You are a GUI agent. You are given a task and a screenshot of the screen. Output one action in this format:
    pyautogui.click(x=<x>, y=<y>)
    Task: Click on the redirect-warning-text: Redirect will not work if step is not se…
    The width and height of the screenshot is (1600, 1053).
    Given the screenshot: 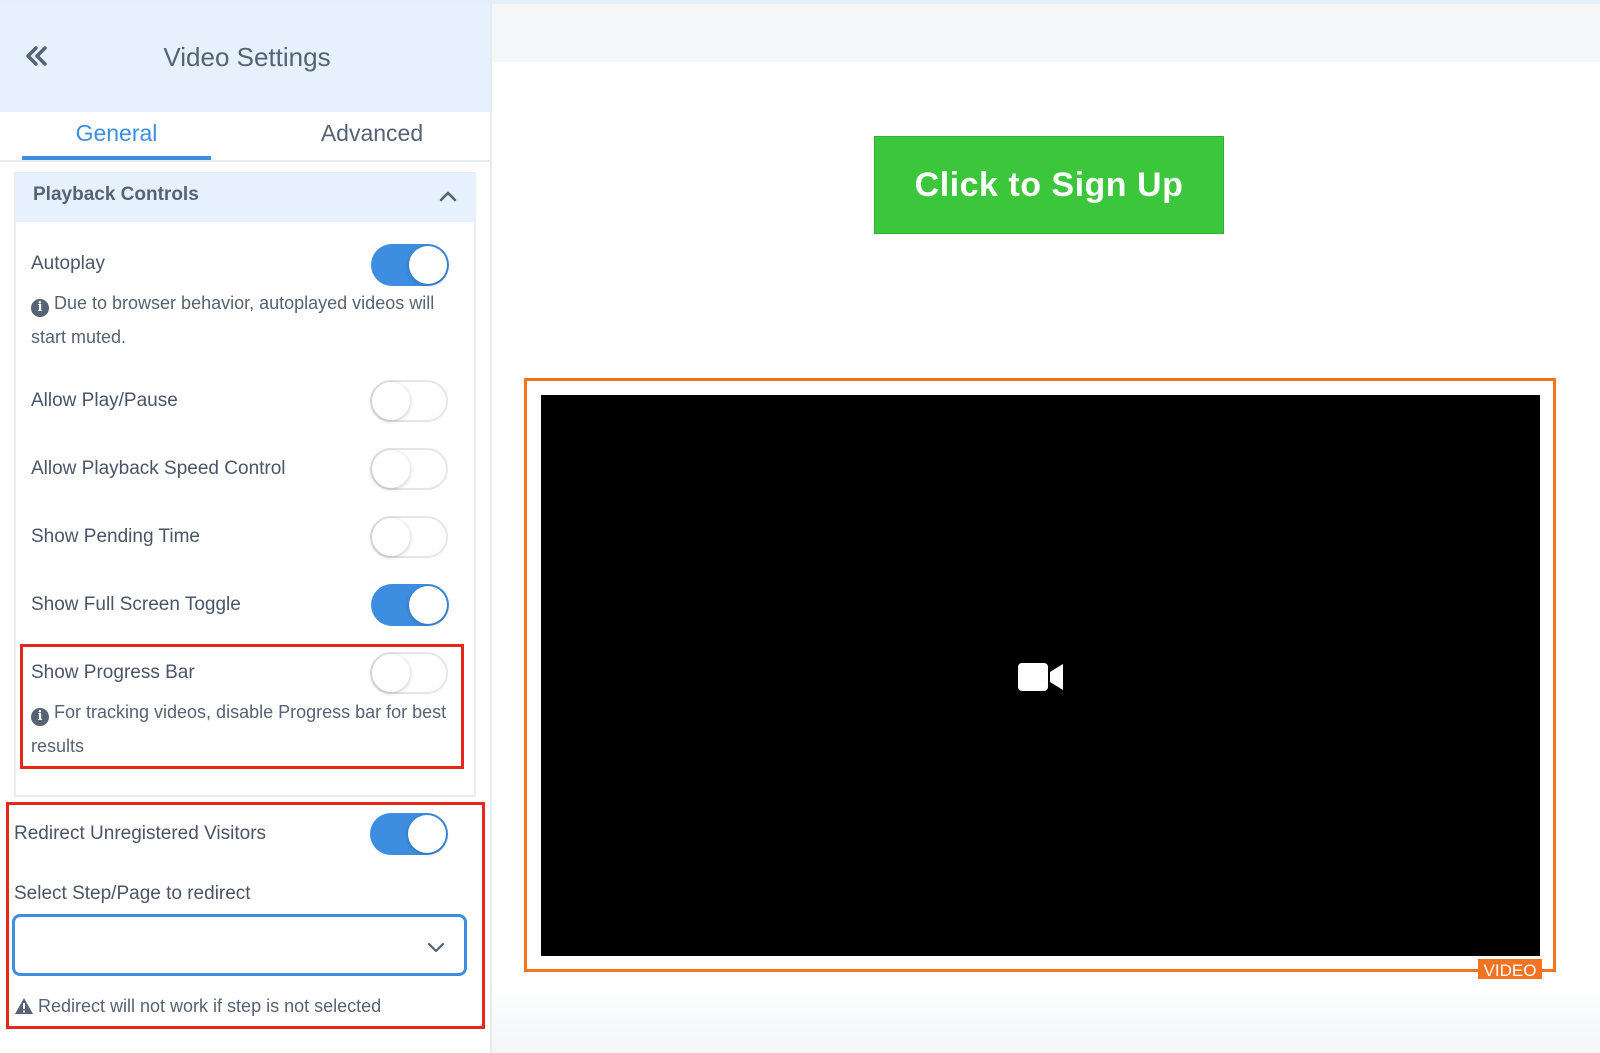 What is the action you would take?
    pyautogui.click(x=210, y=1006)
    